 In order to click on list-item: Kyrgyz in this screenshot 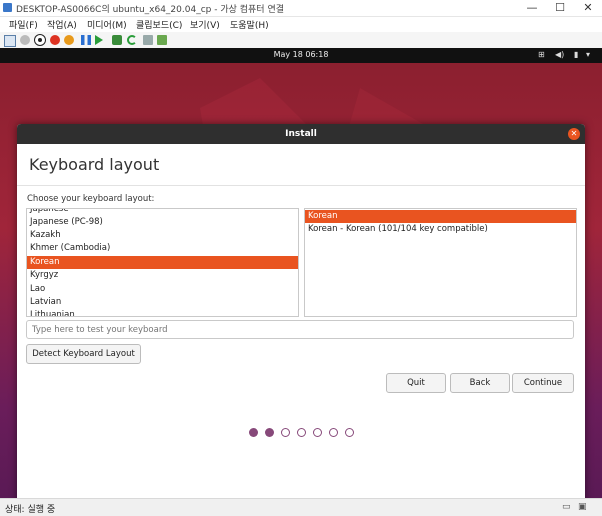, I will do `click(162, 275)`.